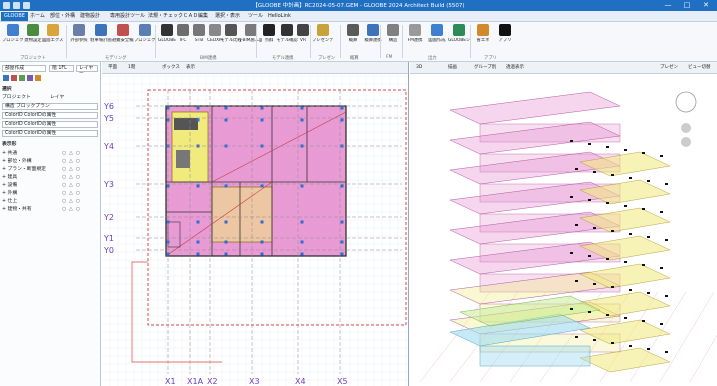 The height and width of the screenshot is (386, 717). I want to click on view-compass-icon, so click(686, 102).